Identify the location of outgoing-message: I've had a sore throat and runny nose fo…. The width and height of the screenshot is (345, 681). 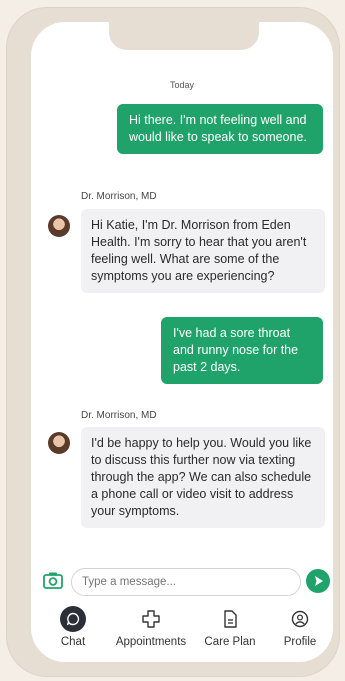
(242, 350).